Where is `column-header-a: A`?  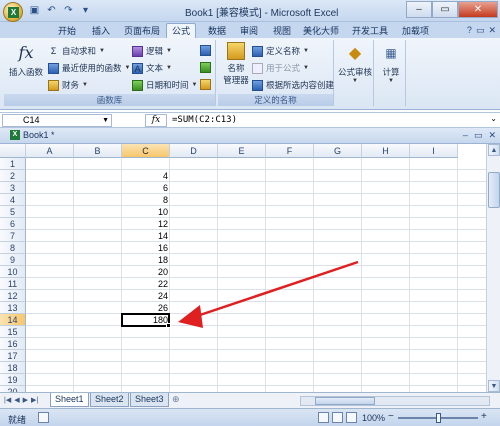 column-header-a: A is located at coordinates (50, 151).